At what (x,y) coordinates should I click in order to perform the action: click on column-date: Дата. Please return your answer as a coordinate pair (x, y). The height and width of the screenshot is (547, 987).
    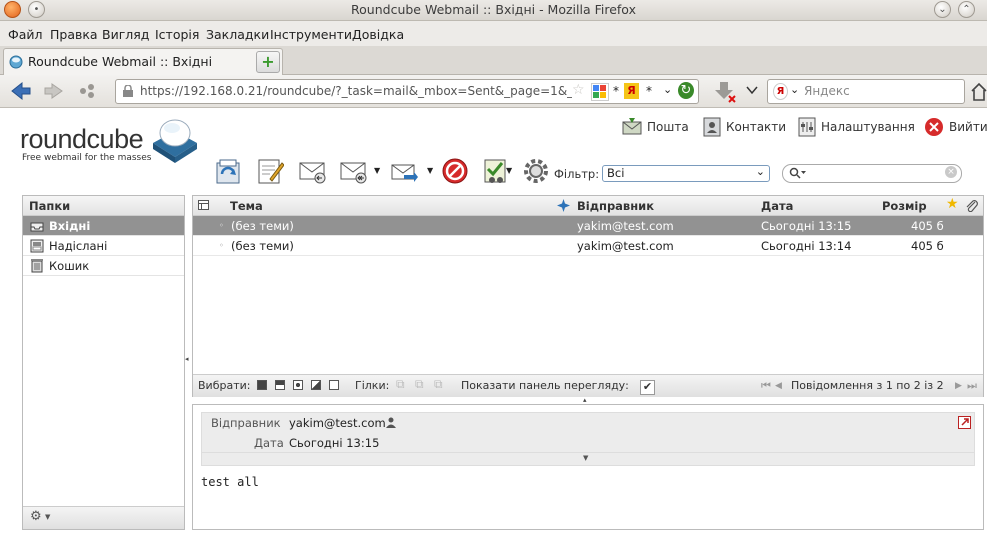
    Looking at the image, I should click on (777, 206).